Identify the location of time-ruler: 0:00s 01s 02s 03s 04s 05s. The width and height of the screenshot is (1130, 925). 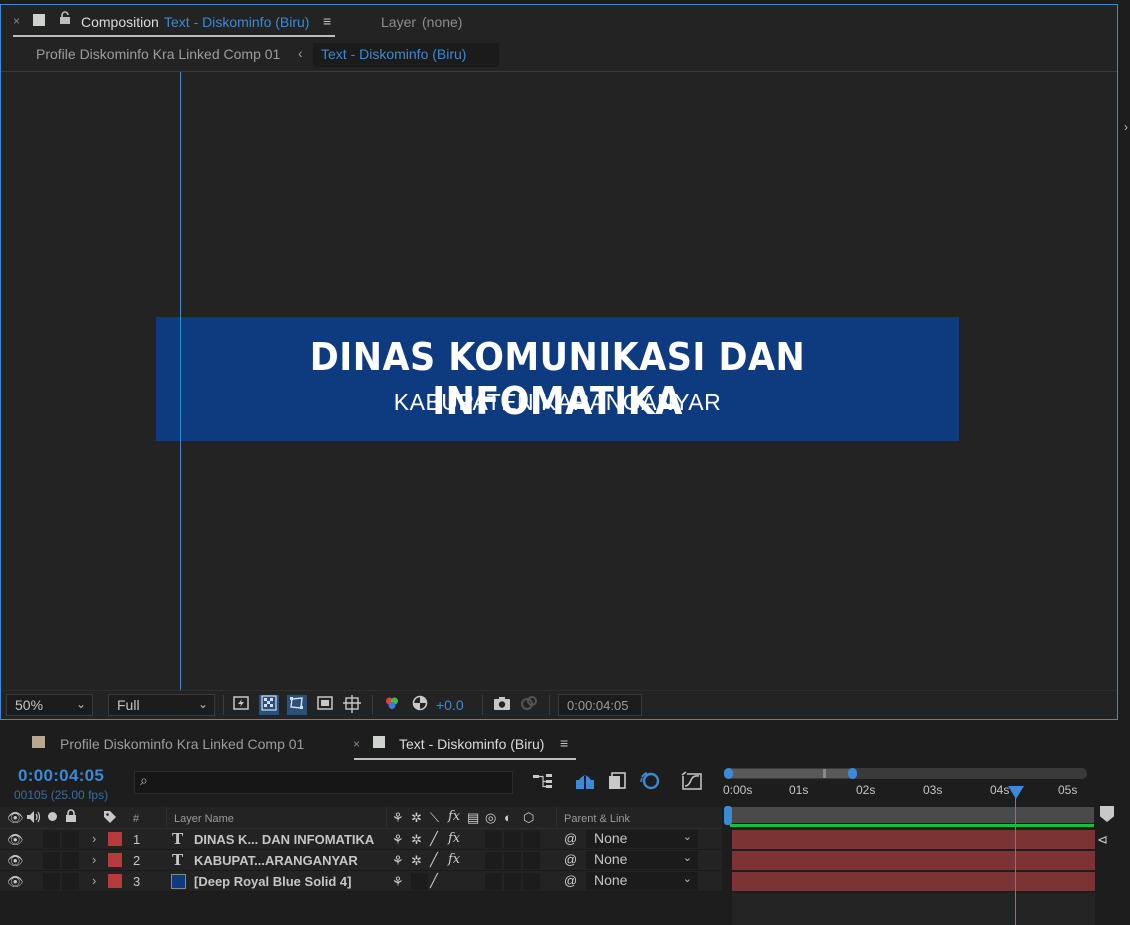
(909, 793).